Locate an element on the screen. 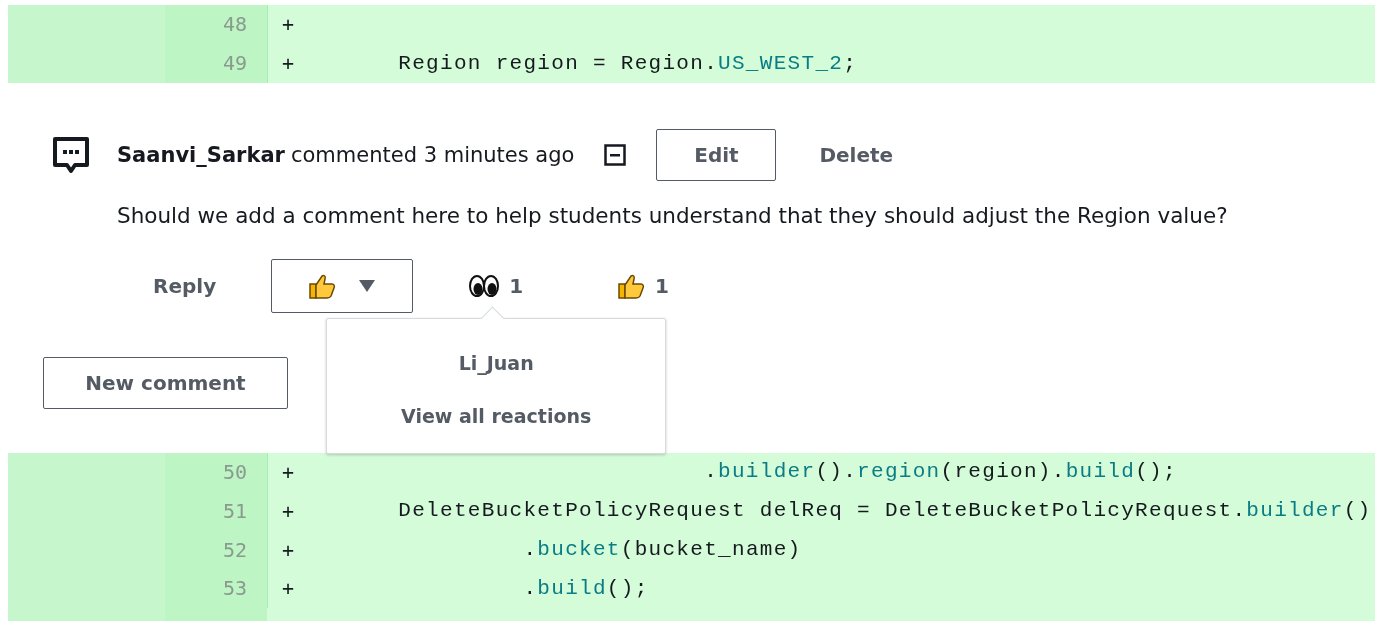 This screenshot has height=621, width=1385. line-number: 50 is located at coordinates (234, 472).